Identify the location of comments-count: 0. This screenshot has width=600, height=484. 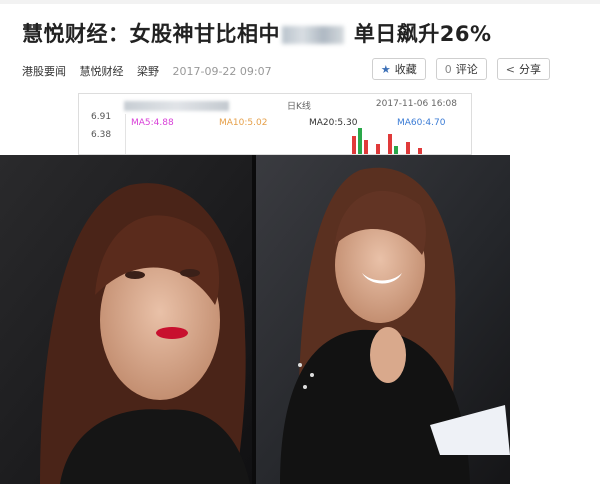
(448, 69).